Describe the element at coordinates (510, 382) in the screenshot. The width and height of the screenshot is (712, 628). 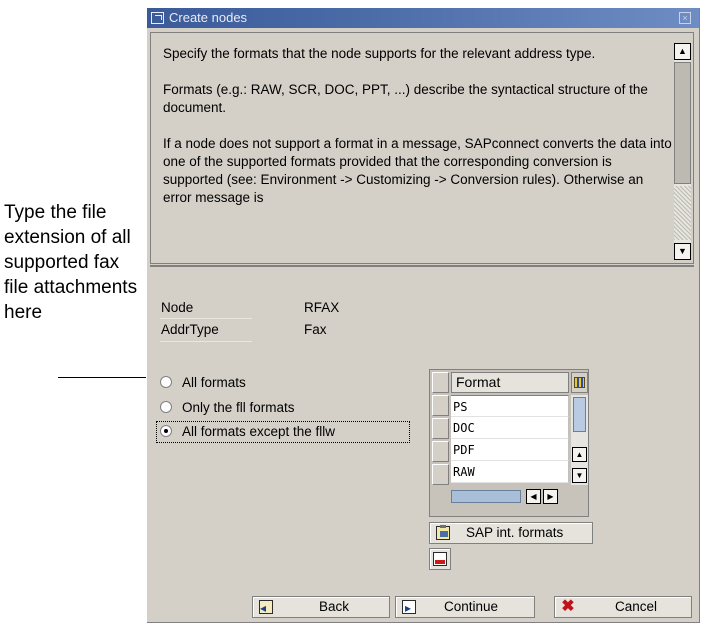
I see `column-header-format: Format` at that location.